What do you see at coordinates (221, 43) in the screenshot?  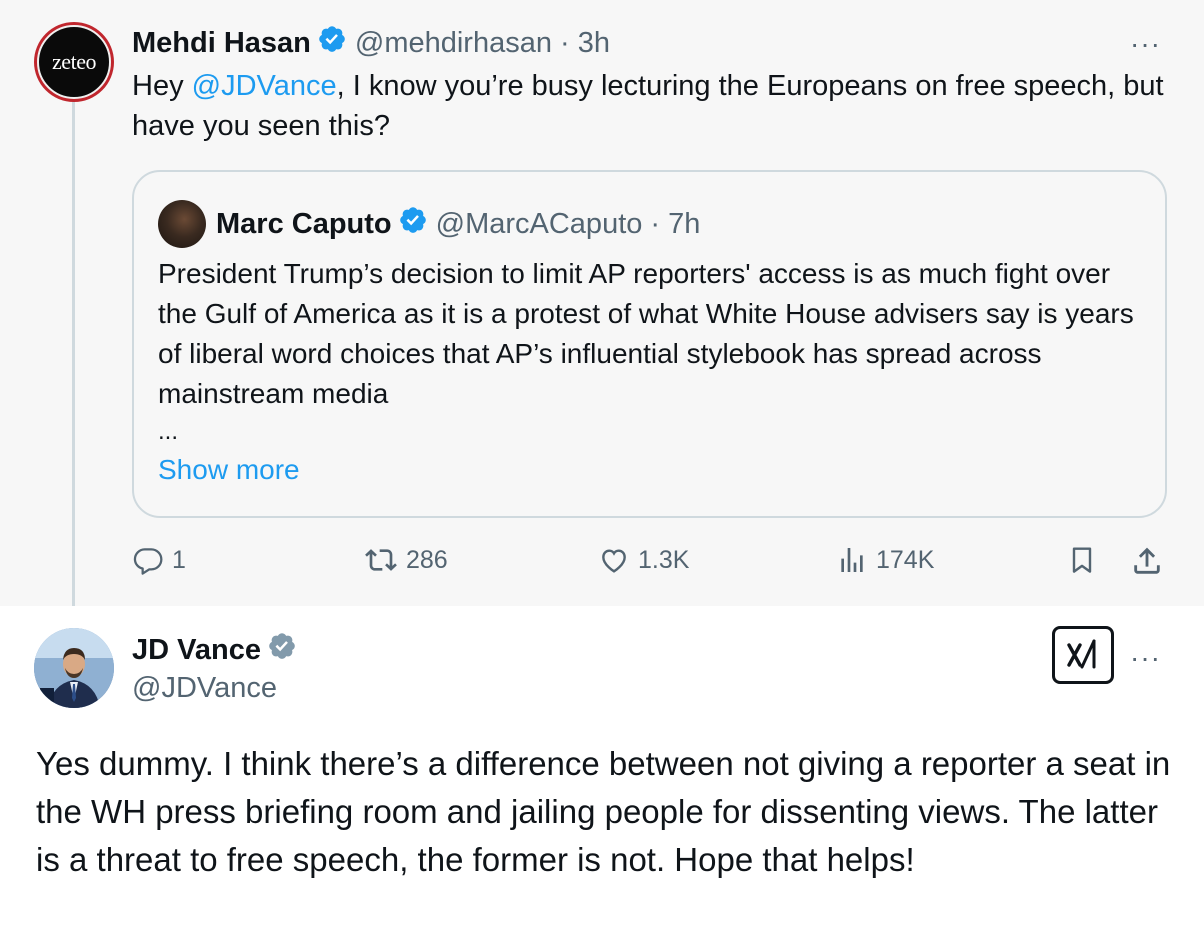 I see `author-name: Mehdi Hasan` at bounding box center [221, 43].